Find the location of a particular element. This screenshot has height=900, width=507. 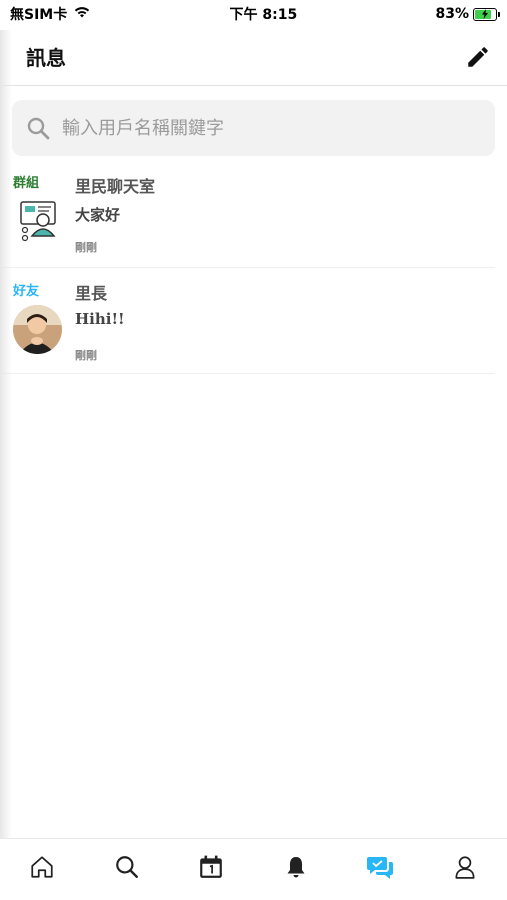

tab-home is located at coordinates (42, 867).